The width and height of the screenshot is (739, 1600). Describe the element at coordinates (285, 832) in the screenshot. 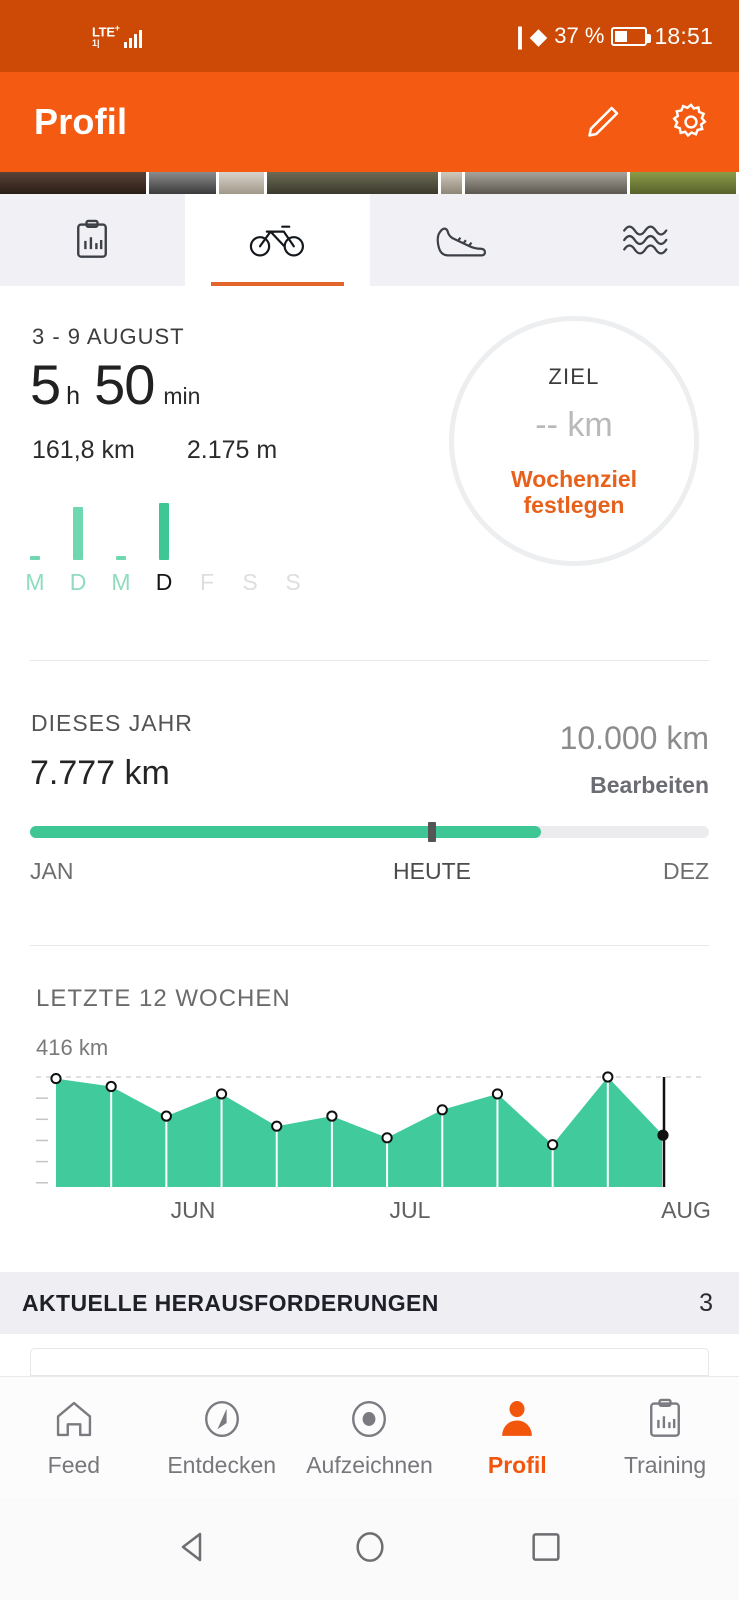

I see `year-progress-fill` at that location.